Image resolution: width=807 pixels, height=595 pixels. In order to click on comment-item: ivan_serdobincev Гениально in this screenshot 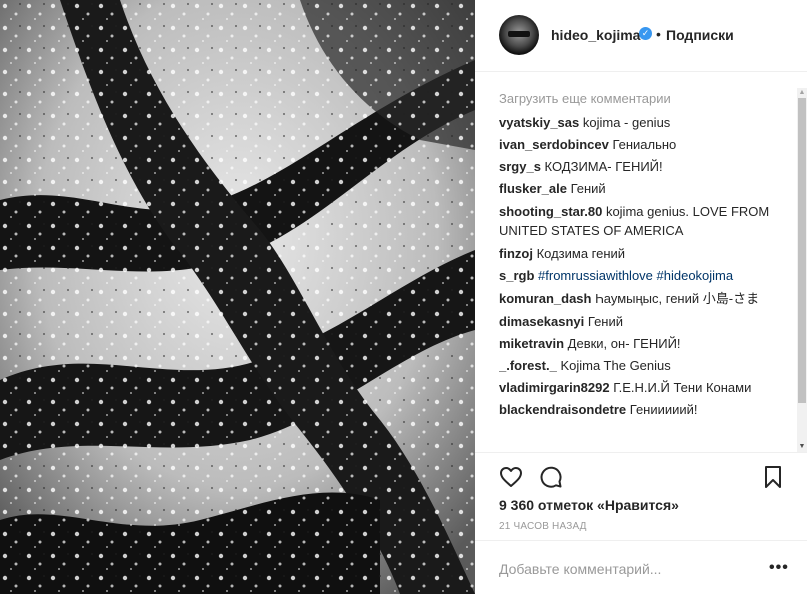, I will do `click(645, 145)`.